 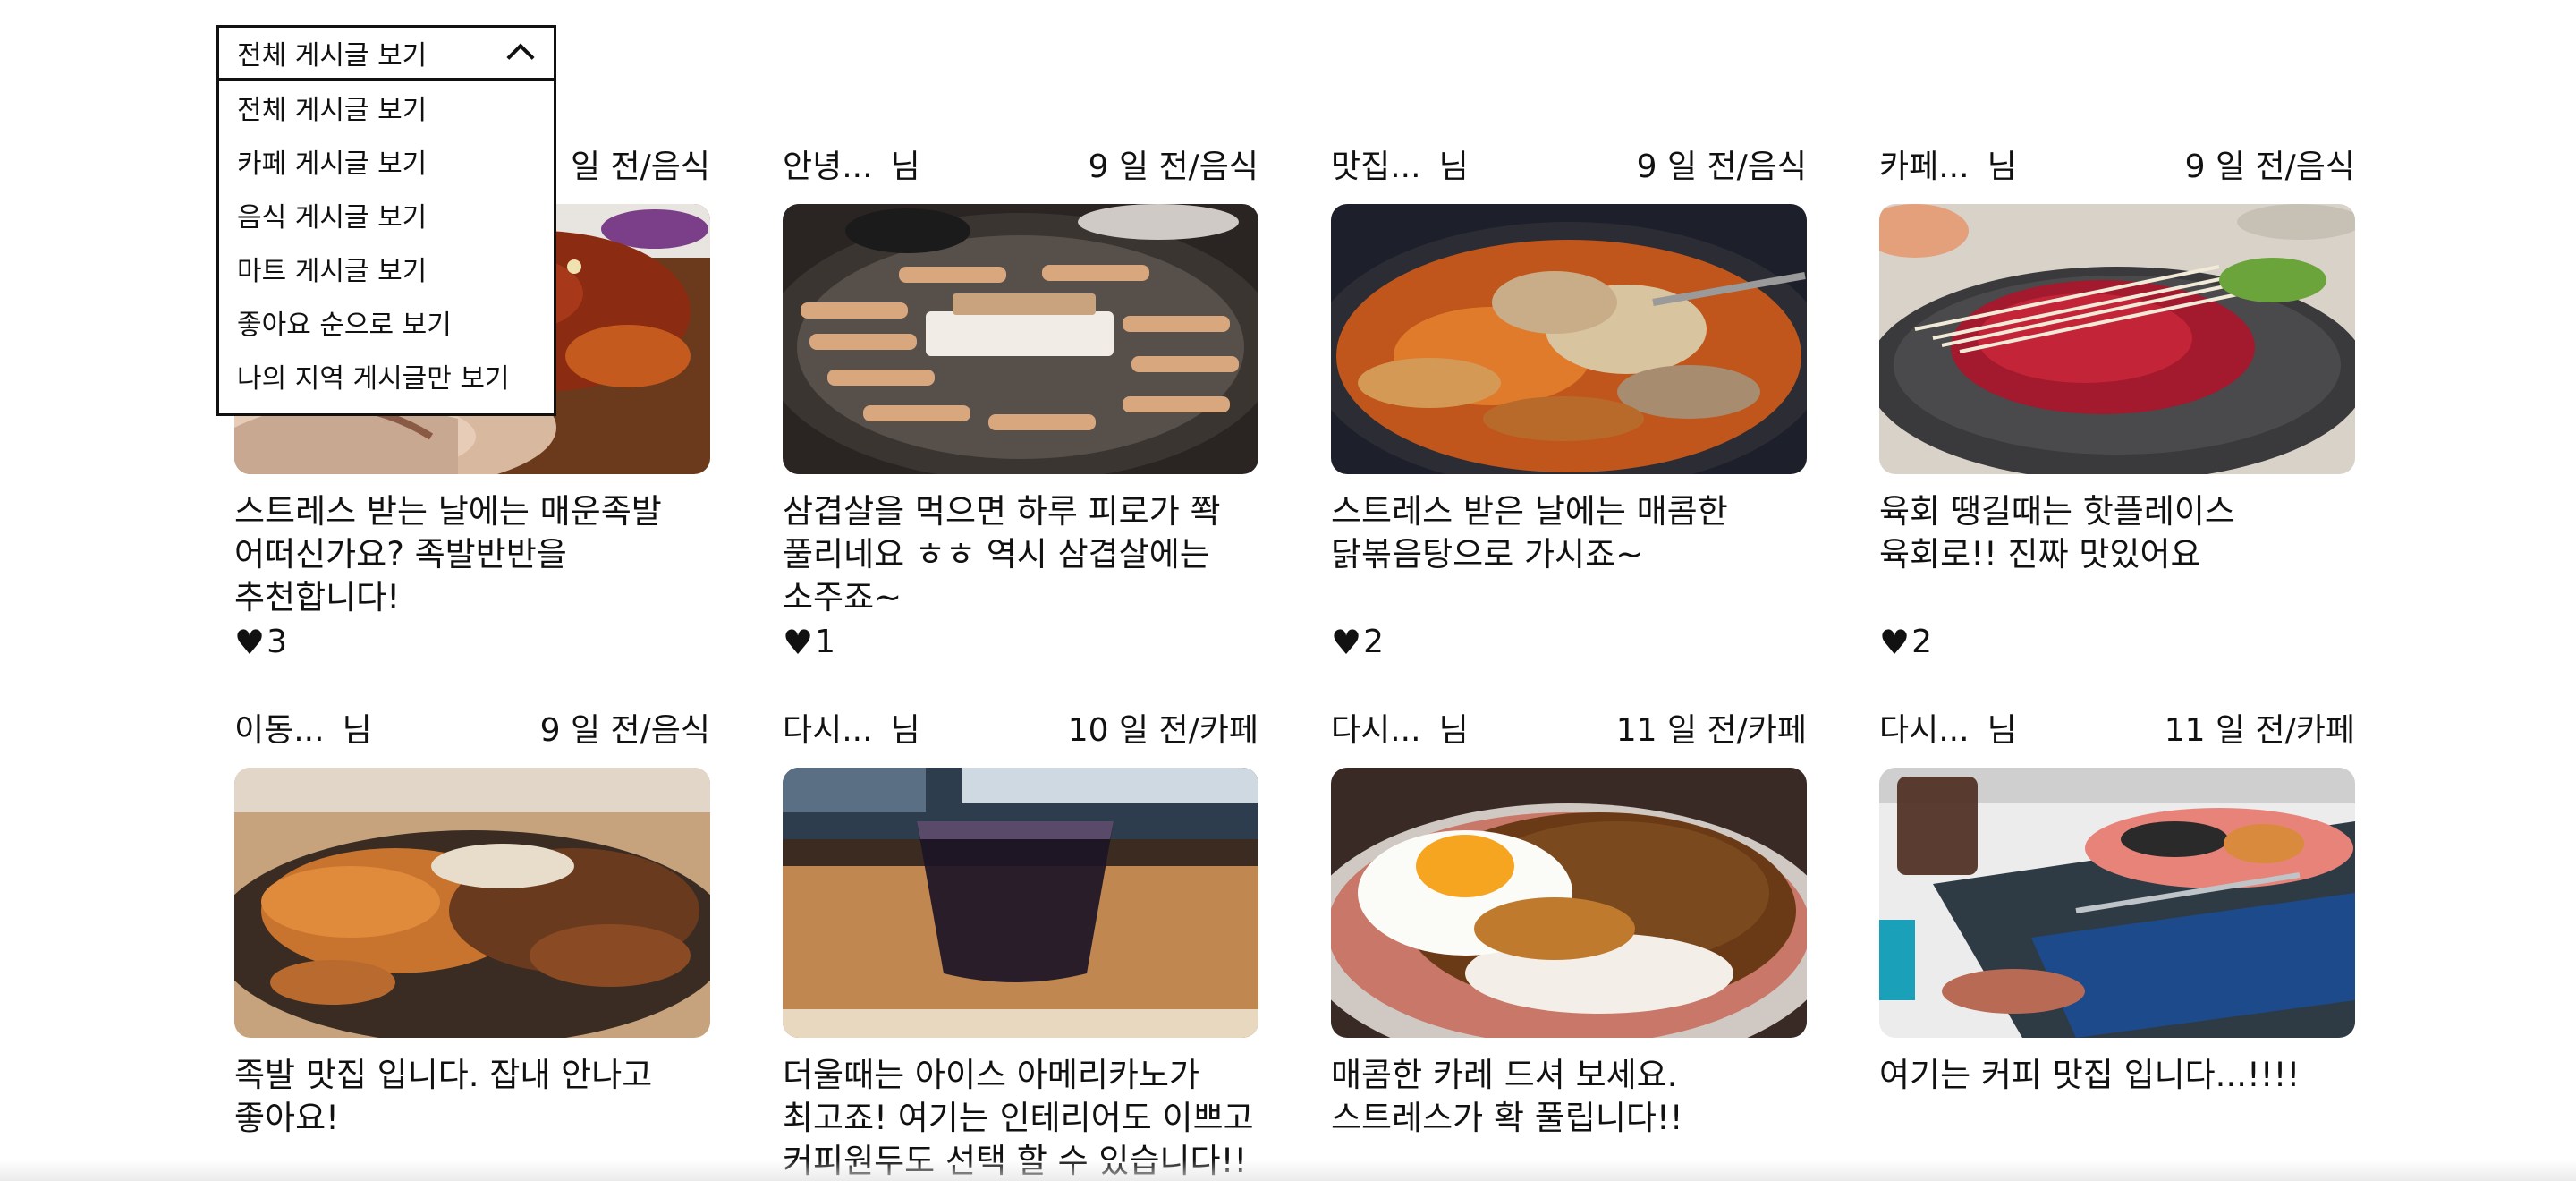 What do you see at coordinates (332, 56) in the screenshot?
I see `filter-selected-label: 전체 게시글 보기` at bounding box center [332, 56].